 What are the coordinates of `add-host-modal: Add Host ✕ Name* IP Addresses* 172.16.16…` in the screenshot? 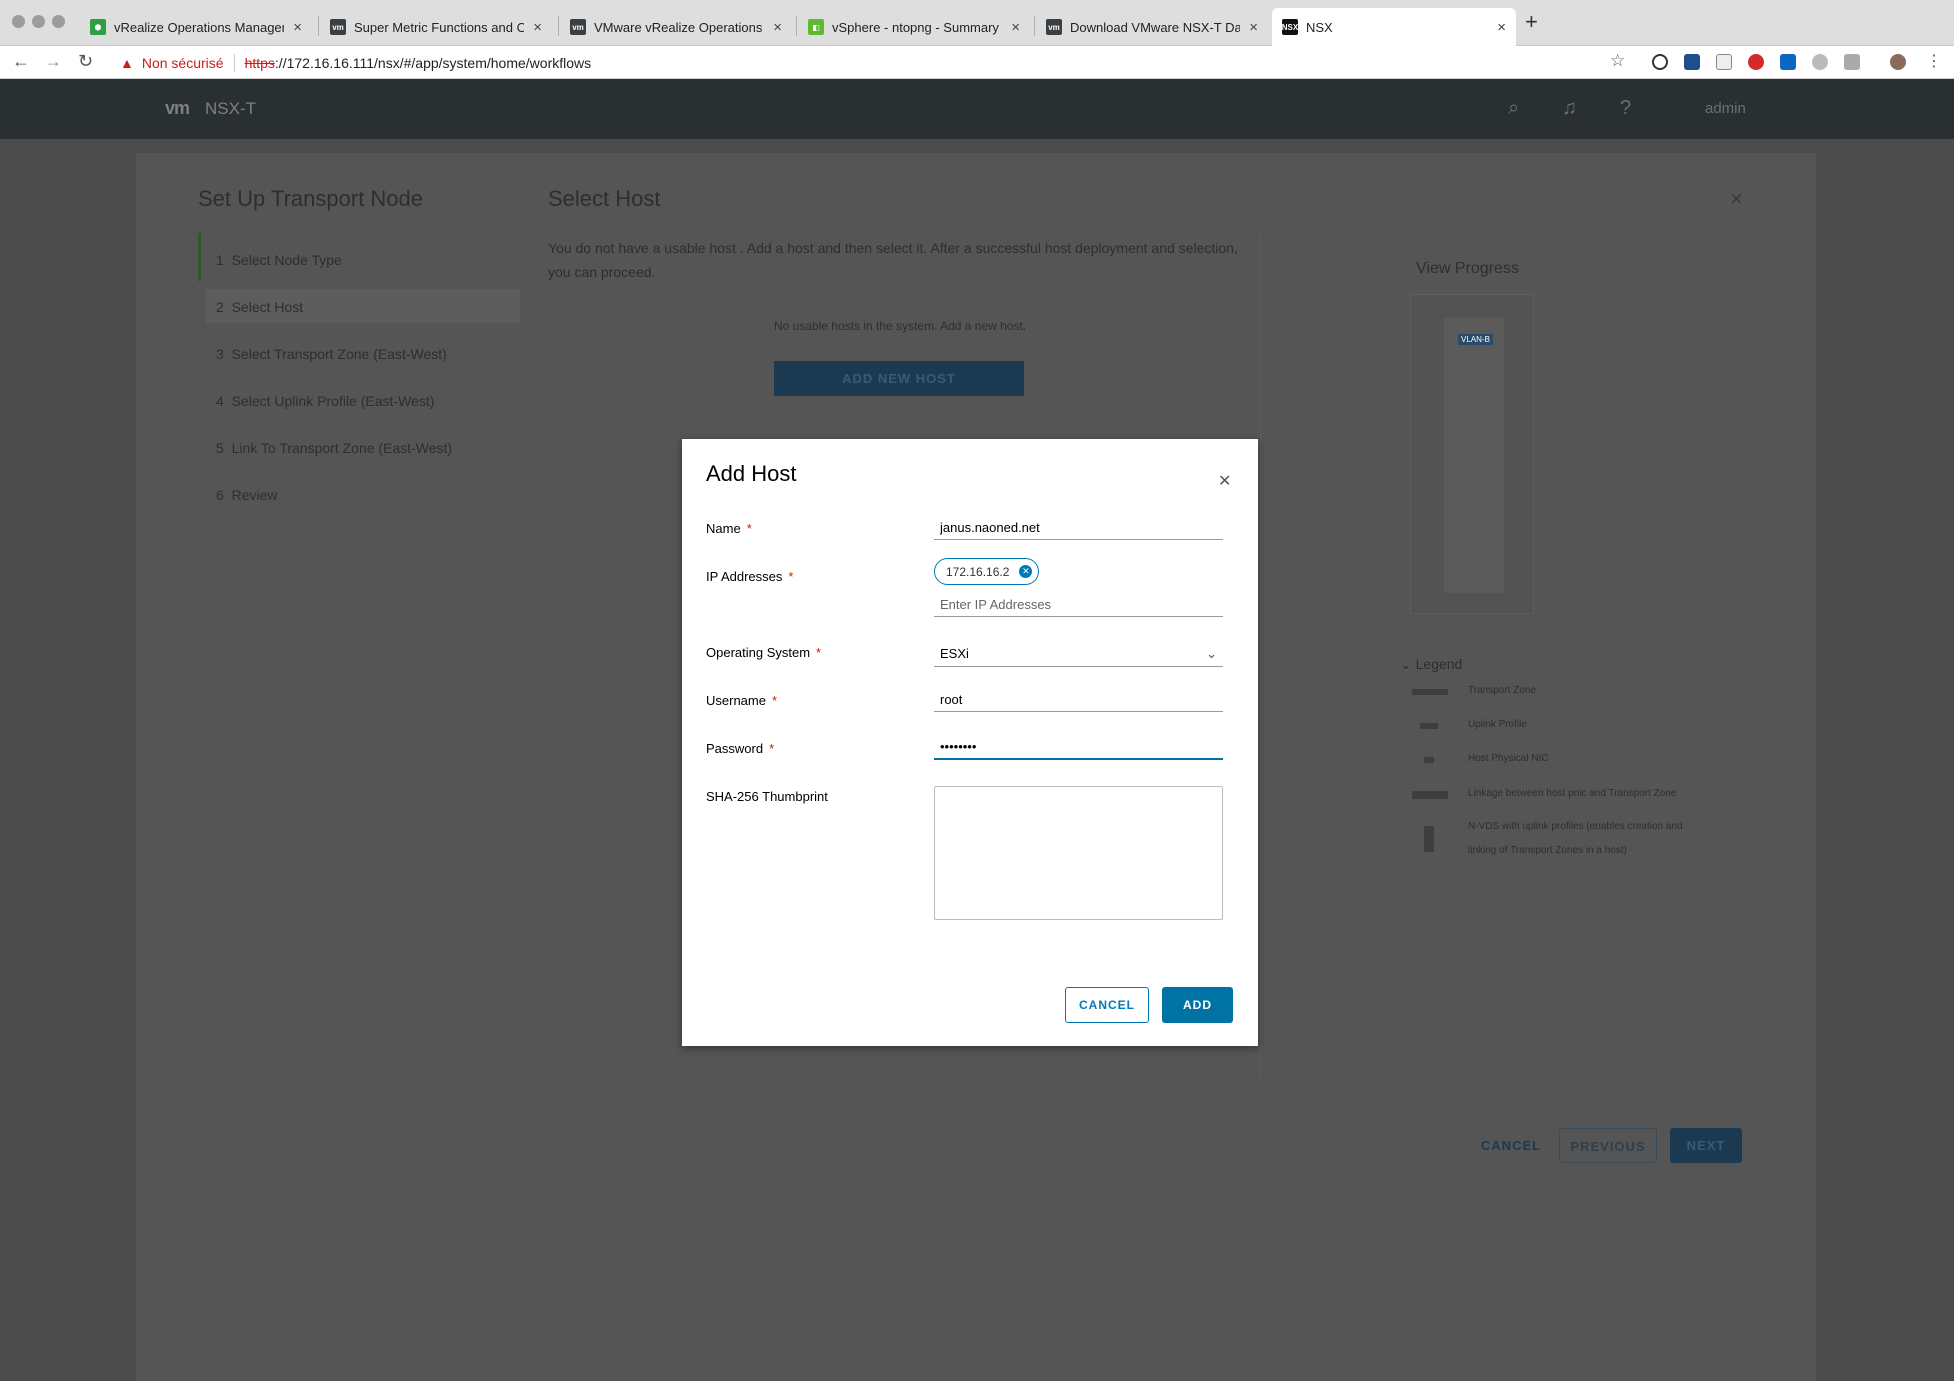 It's located at (970, 742).